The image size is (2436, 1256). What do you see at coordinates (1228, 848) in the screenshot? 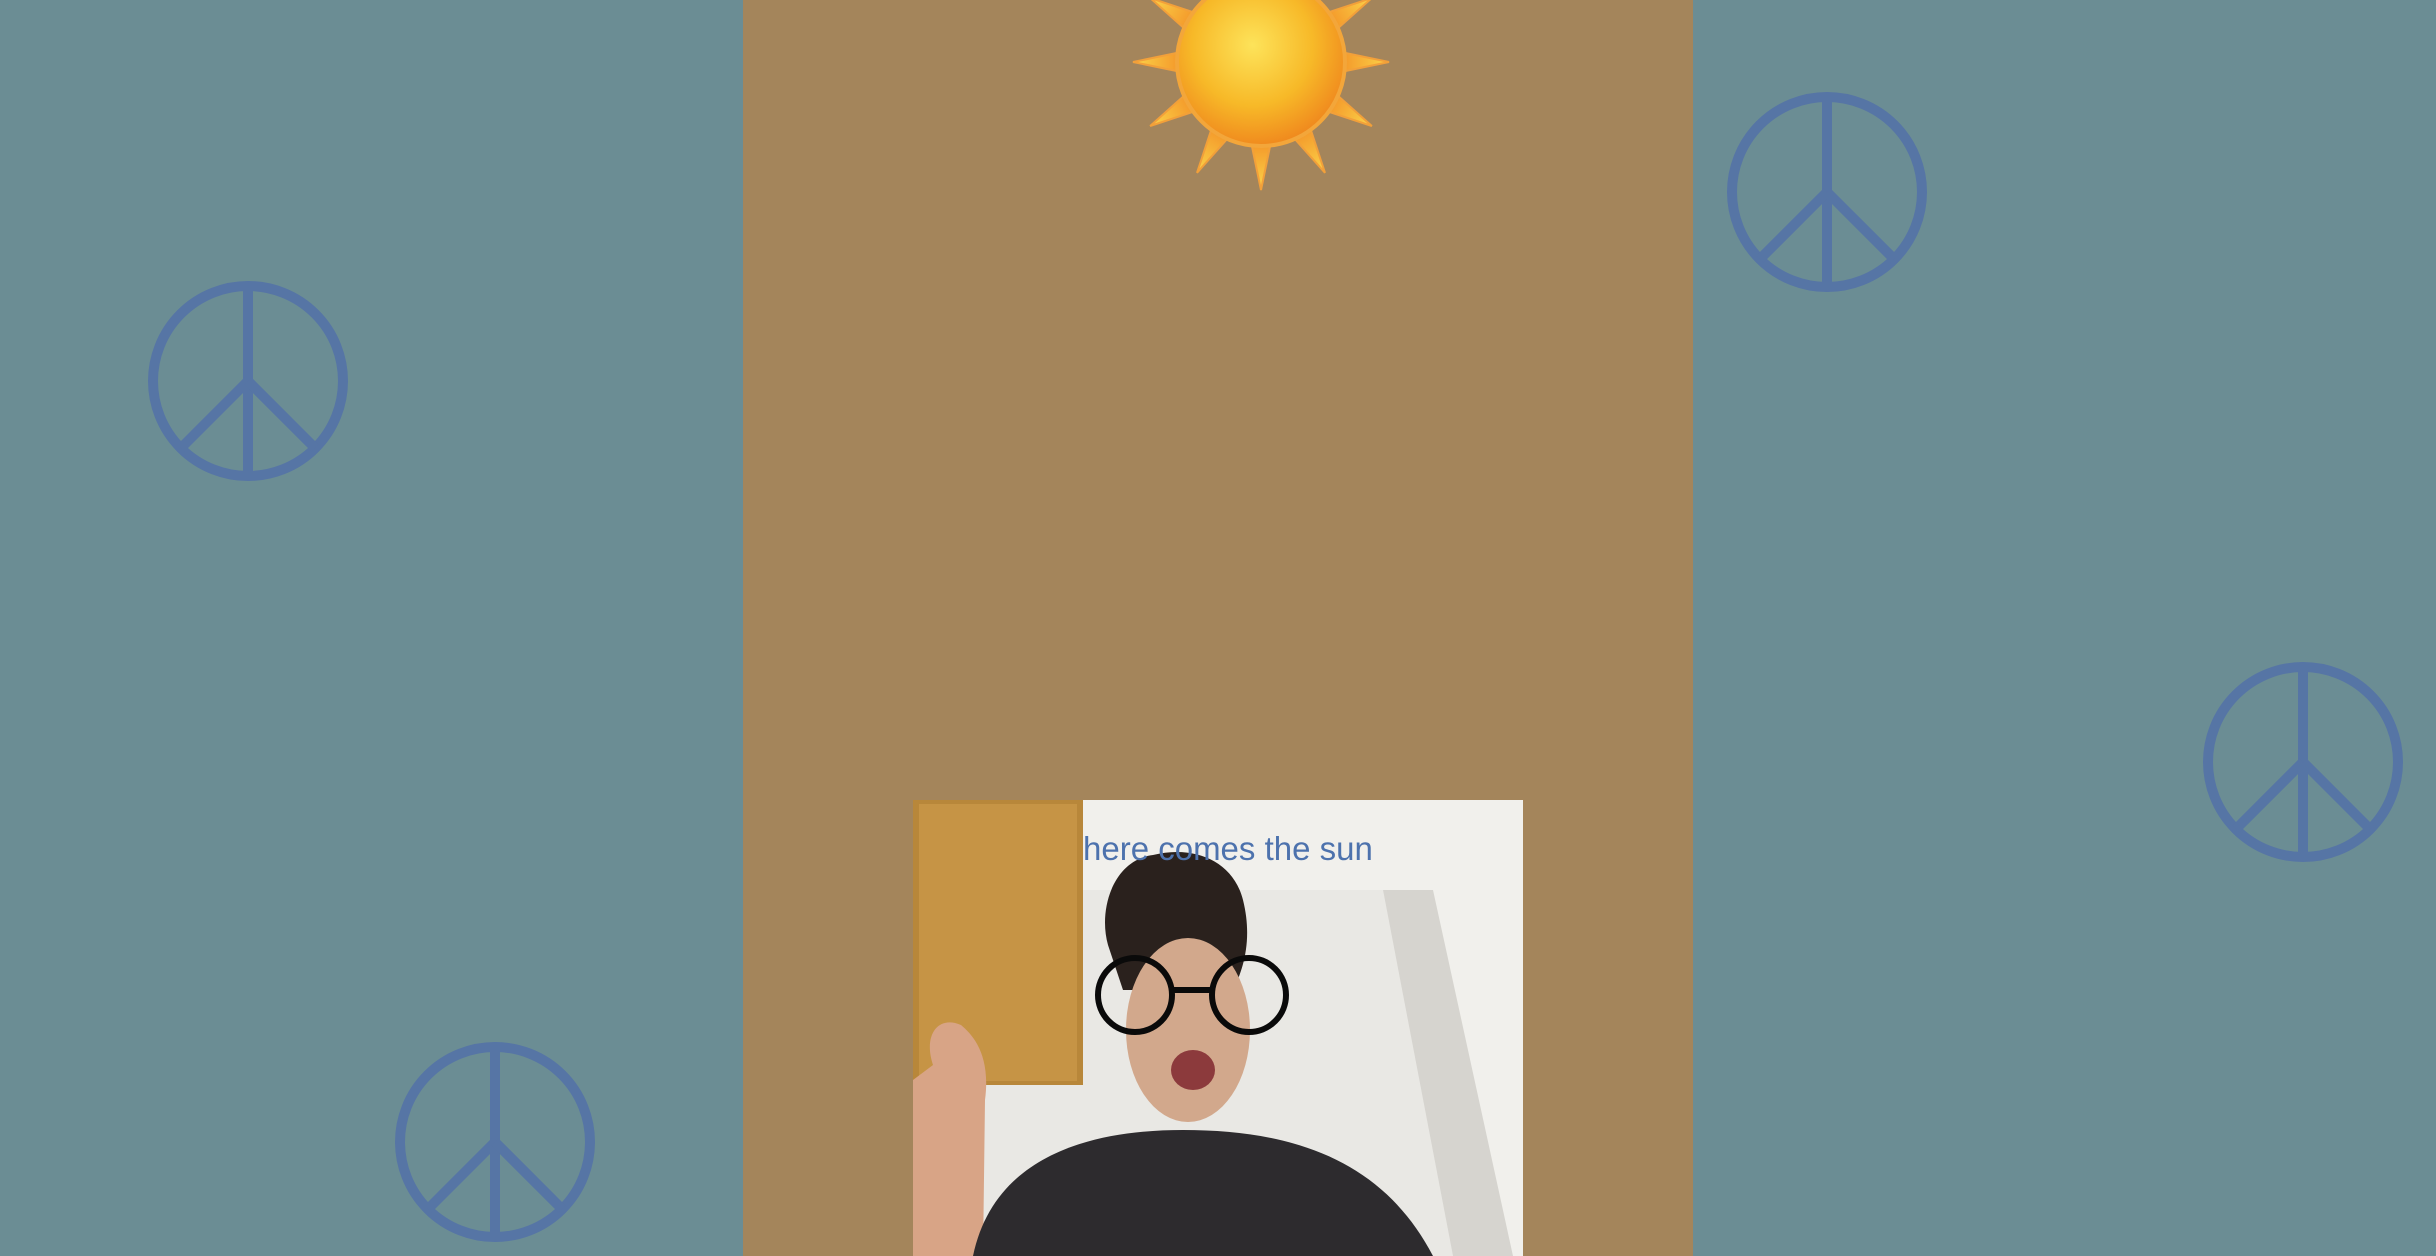
I see `caption-text: here comes the sun` at bounding box center [1228, 848].